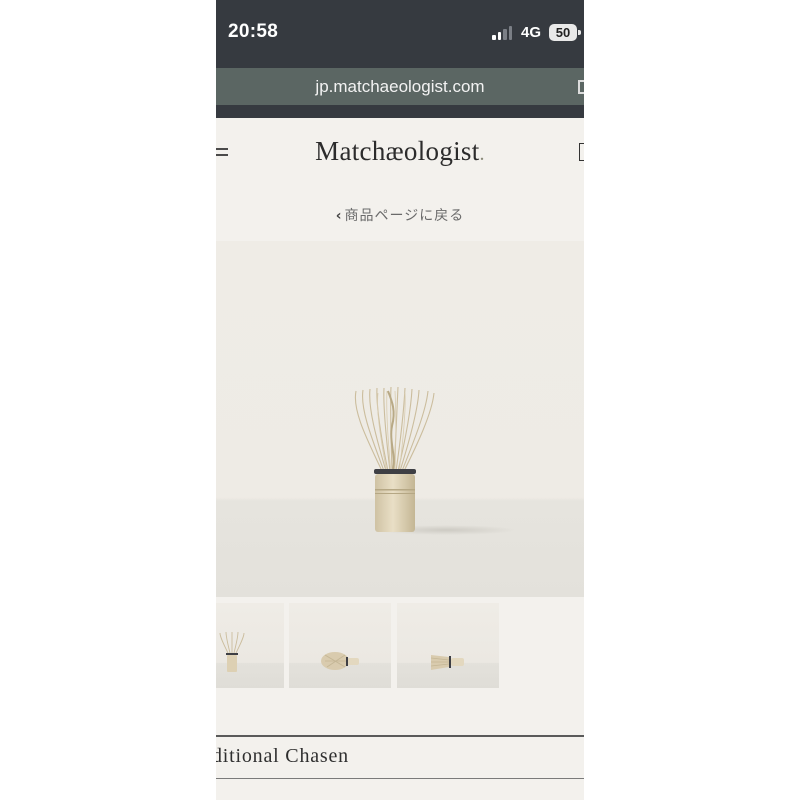 This screenshot has height=800, width=800. What do you see at coordinates (400, 736) in the screenshot?
I see `title-divider-top` at bounding box center [400, 736].